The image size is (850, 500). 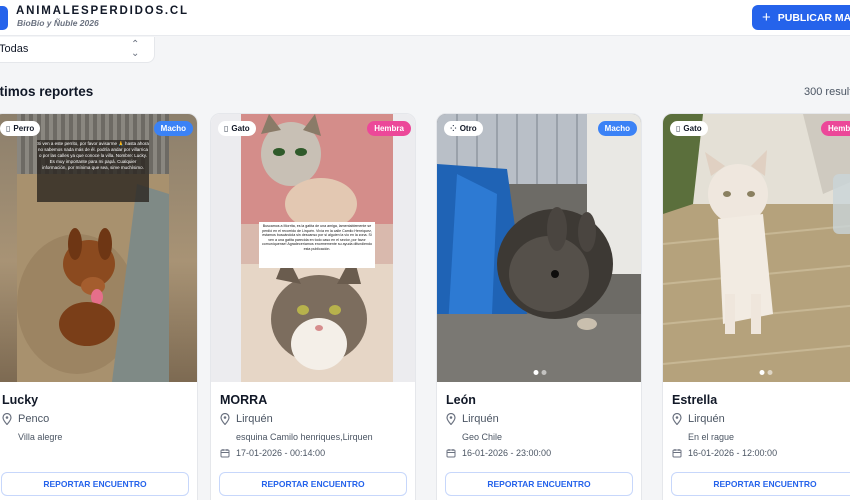 I want to click on location-row: Penco, so click(x=25, y=419).